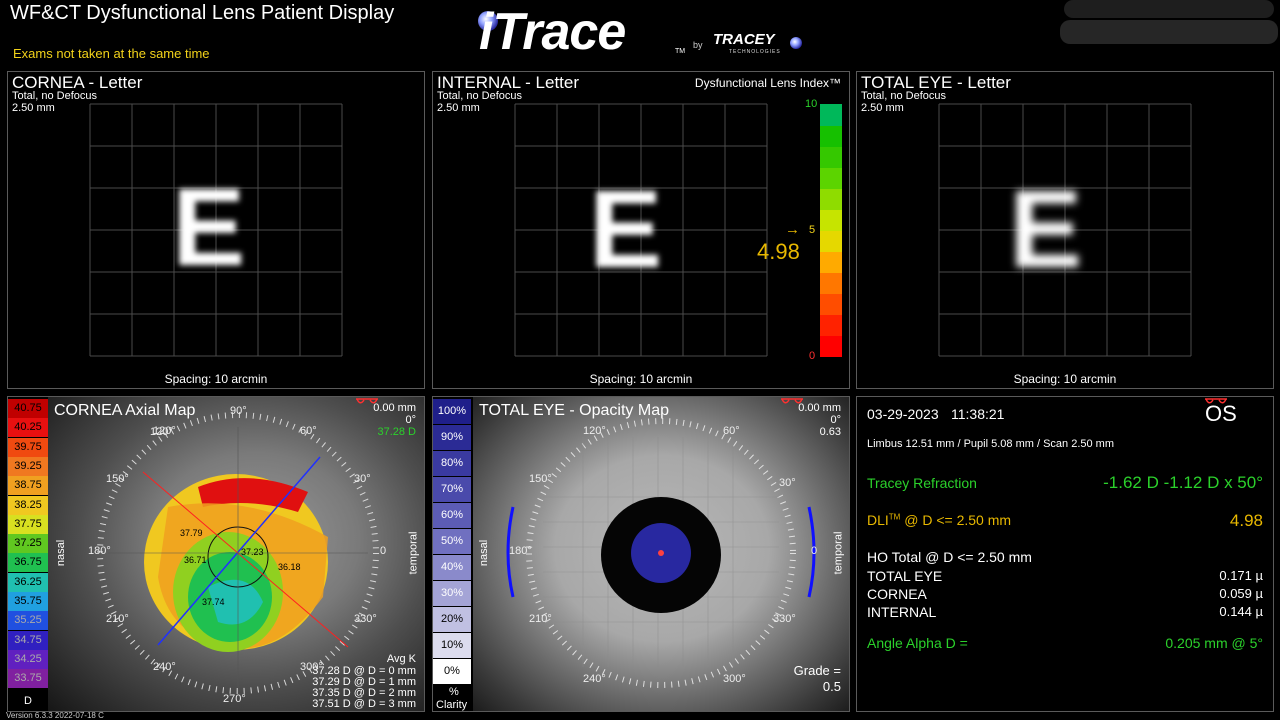 The height and width of the screenshot is (720, 1280). Describe the element at coordinates (252, 552) in the screenshot. I see `axial-map-label: 37.23` at that location.